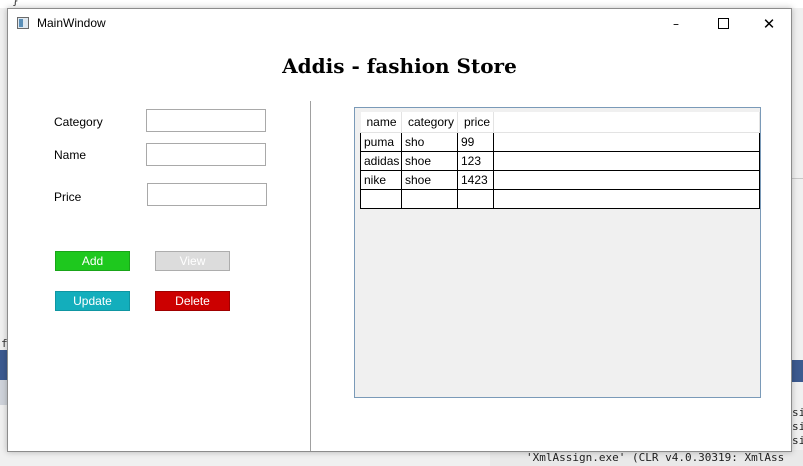 The width and height of the screenshot is (803, 466). Describe the element at coordinates (206, 120) in the screenshot. I see `category-field` at that location.